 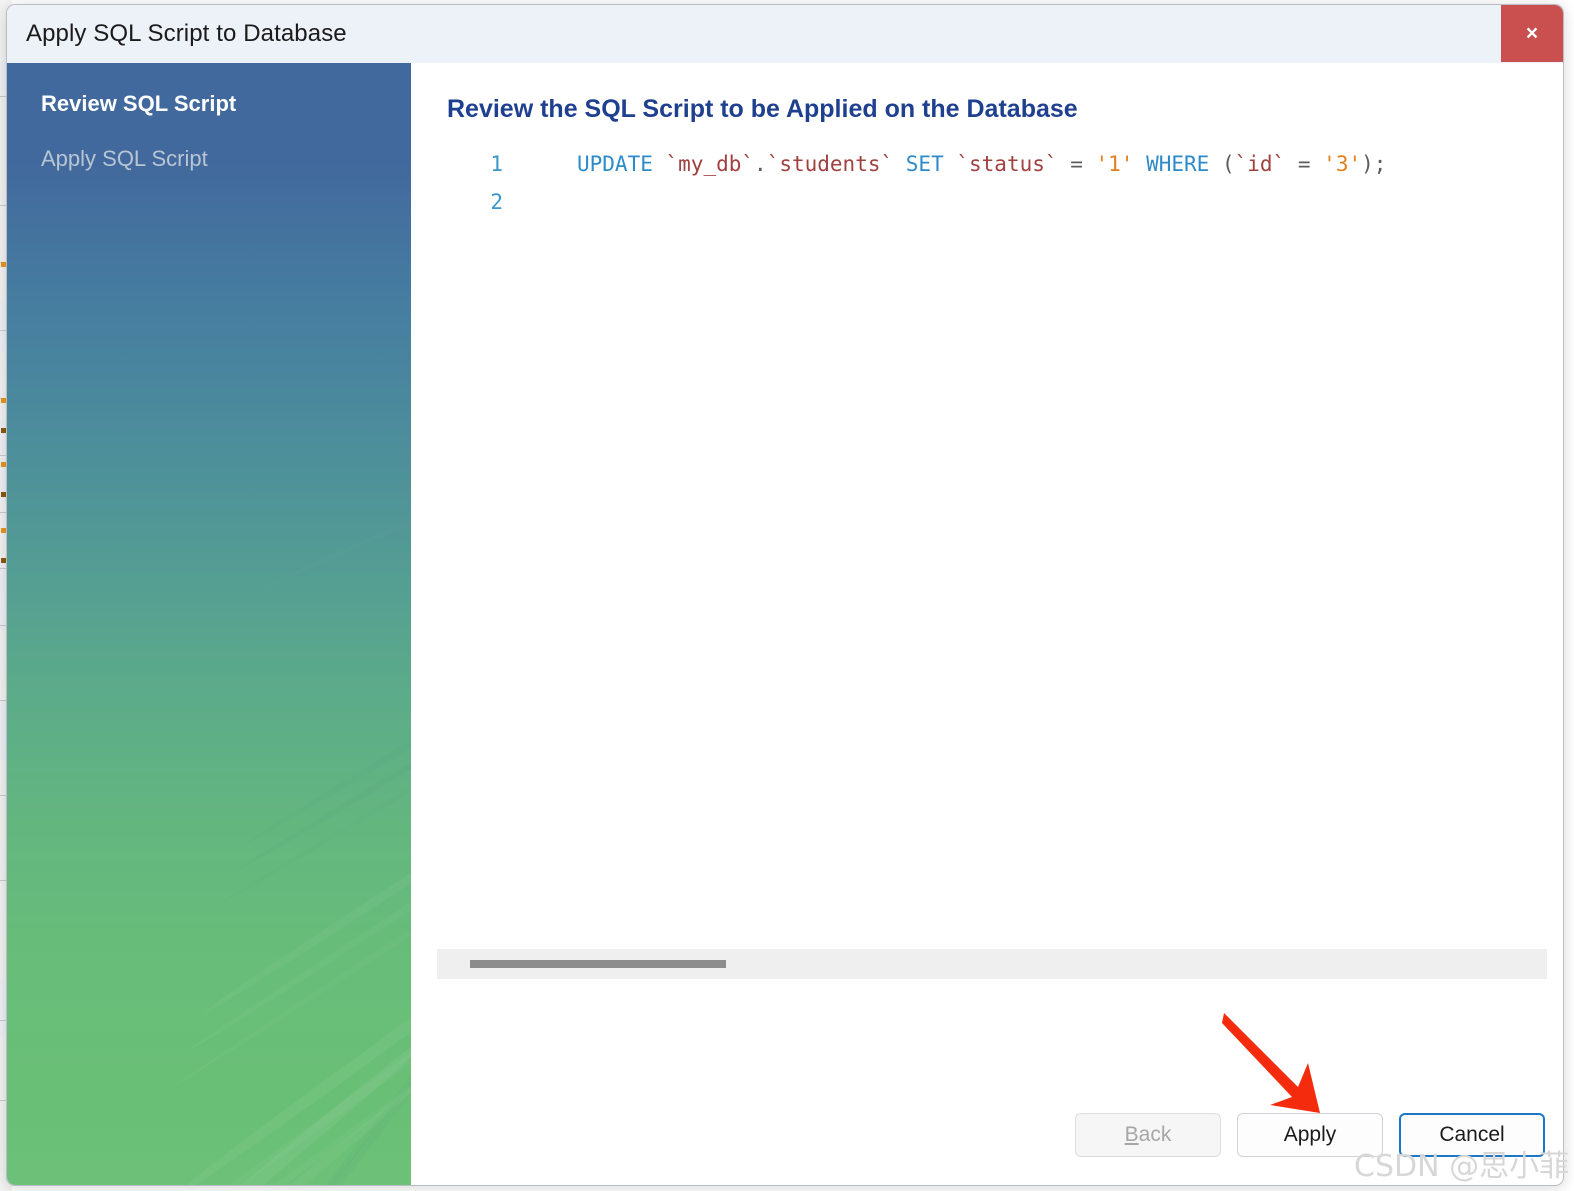 I want to click on apply-button-label: Apply, so click(x=1310, y=1134).